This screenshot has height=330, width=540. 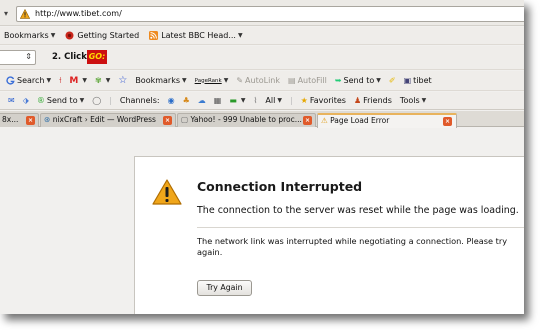 I want to click on bookmarks-menu-label: Bookmarks, so click(x=26, y=35).